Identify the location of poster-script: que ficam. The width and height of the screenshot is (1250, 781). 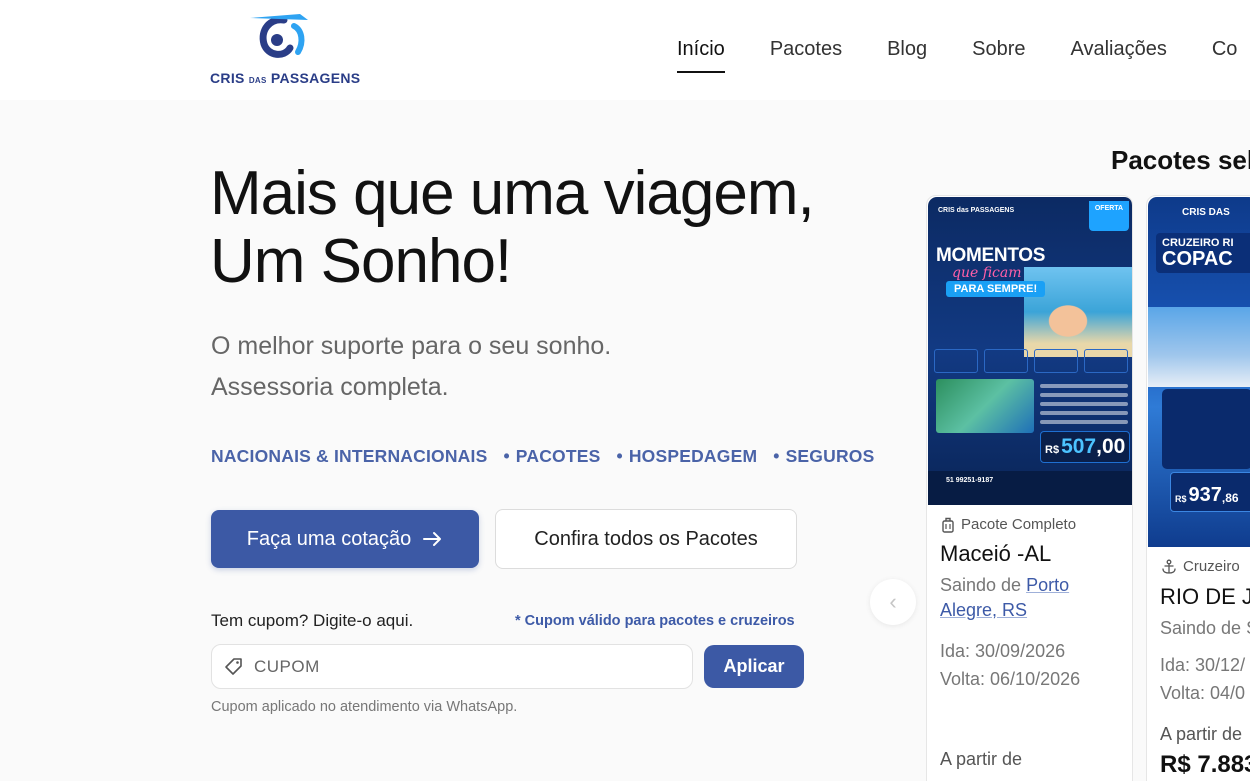
(987, 273).